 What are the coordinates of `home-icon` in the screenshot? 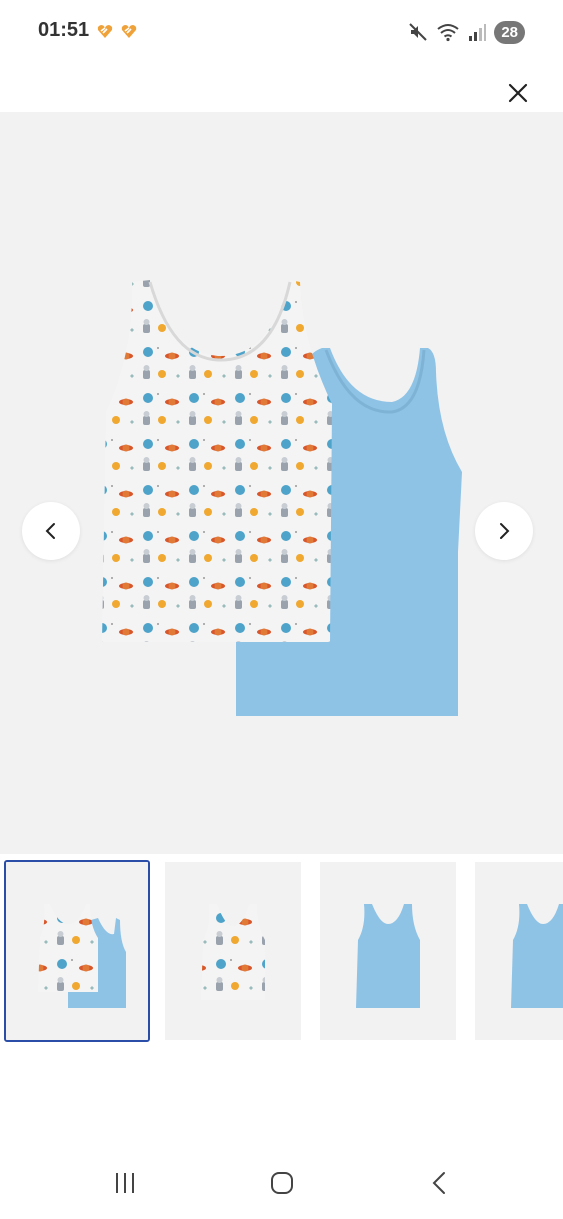 It's located at (282, 1183).